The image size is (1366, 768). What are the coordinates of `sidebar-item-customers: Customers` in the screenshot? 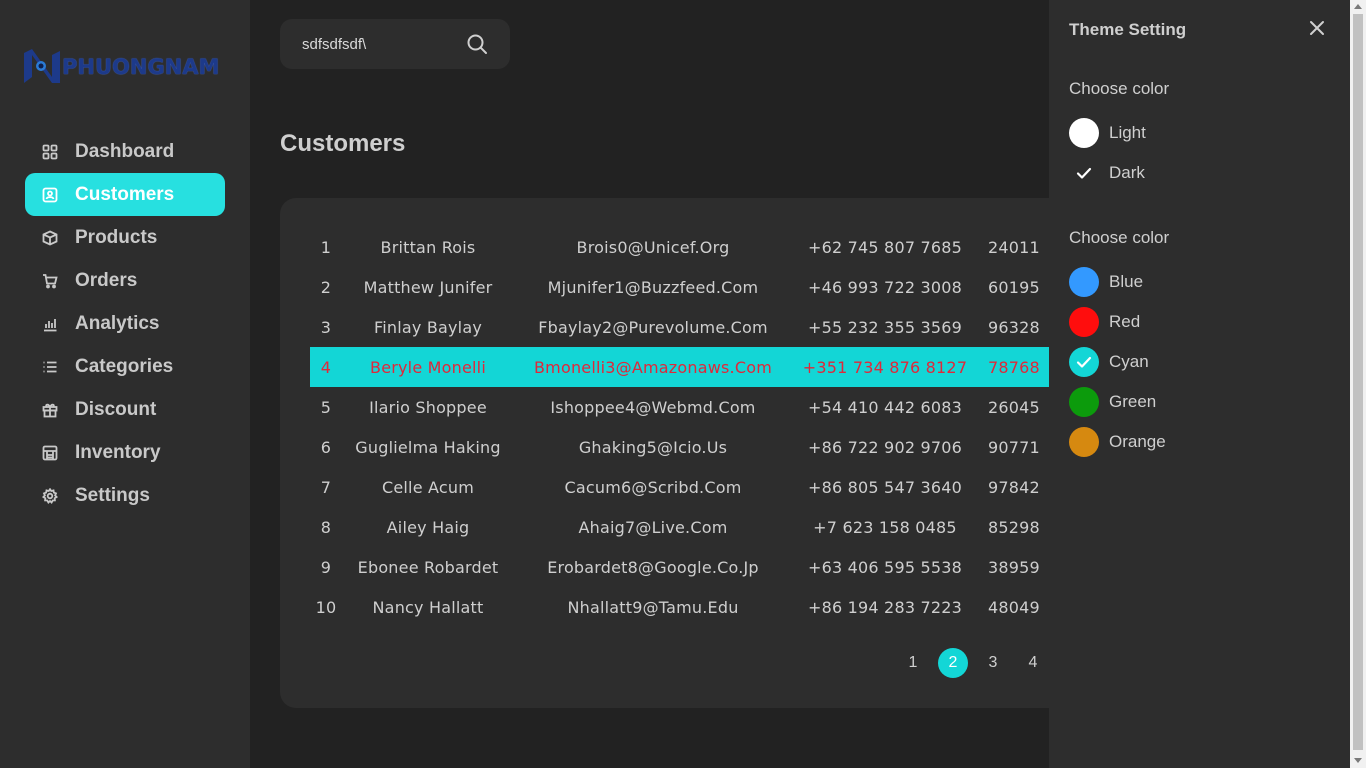 It's located at (125, 194).